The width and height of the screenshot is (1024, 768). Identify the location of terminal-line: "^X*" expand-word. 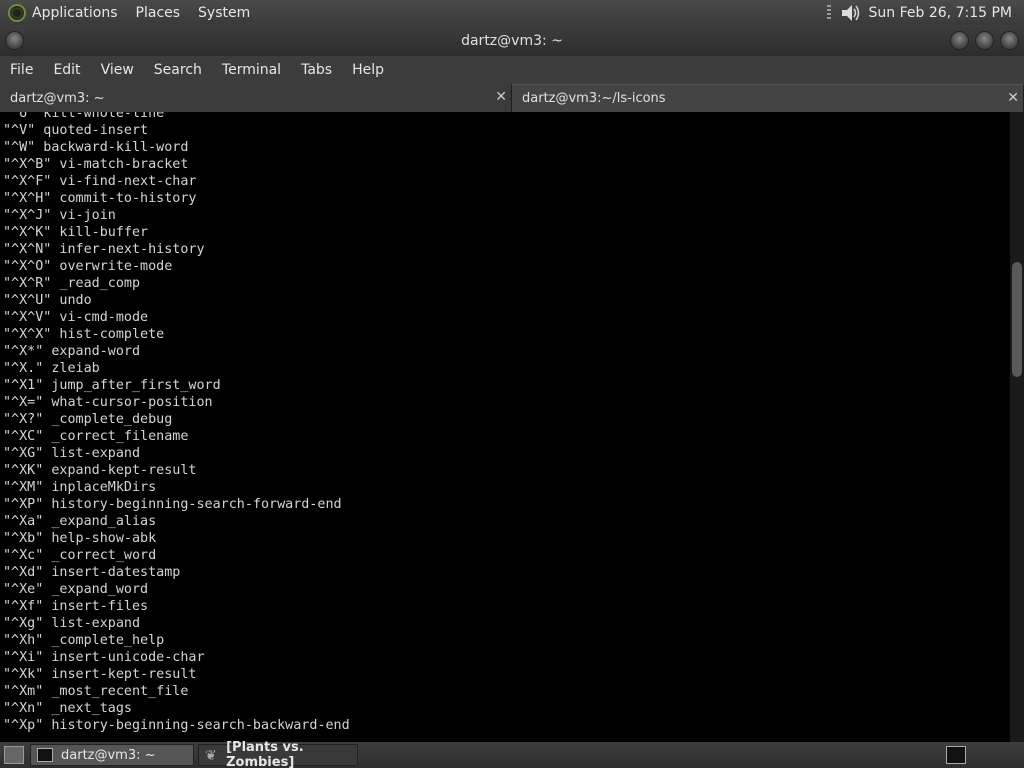
(72, 351).